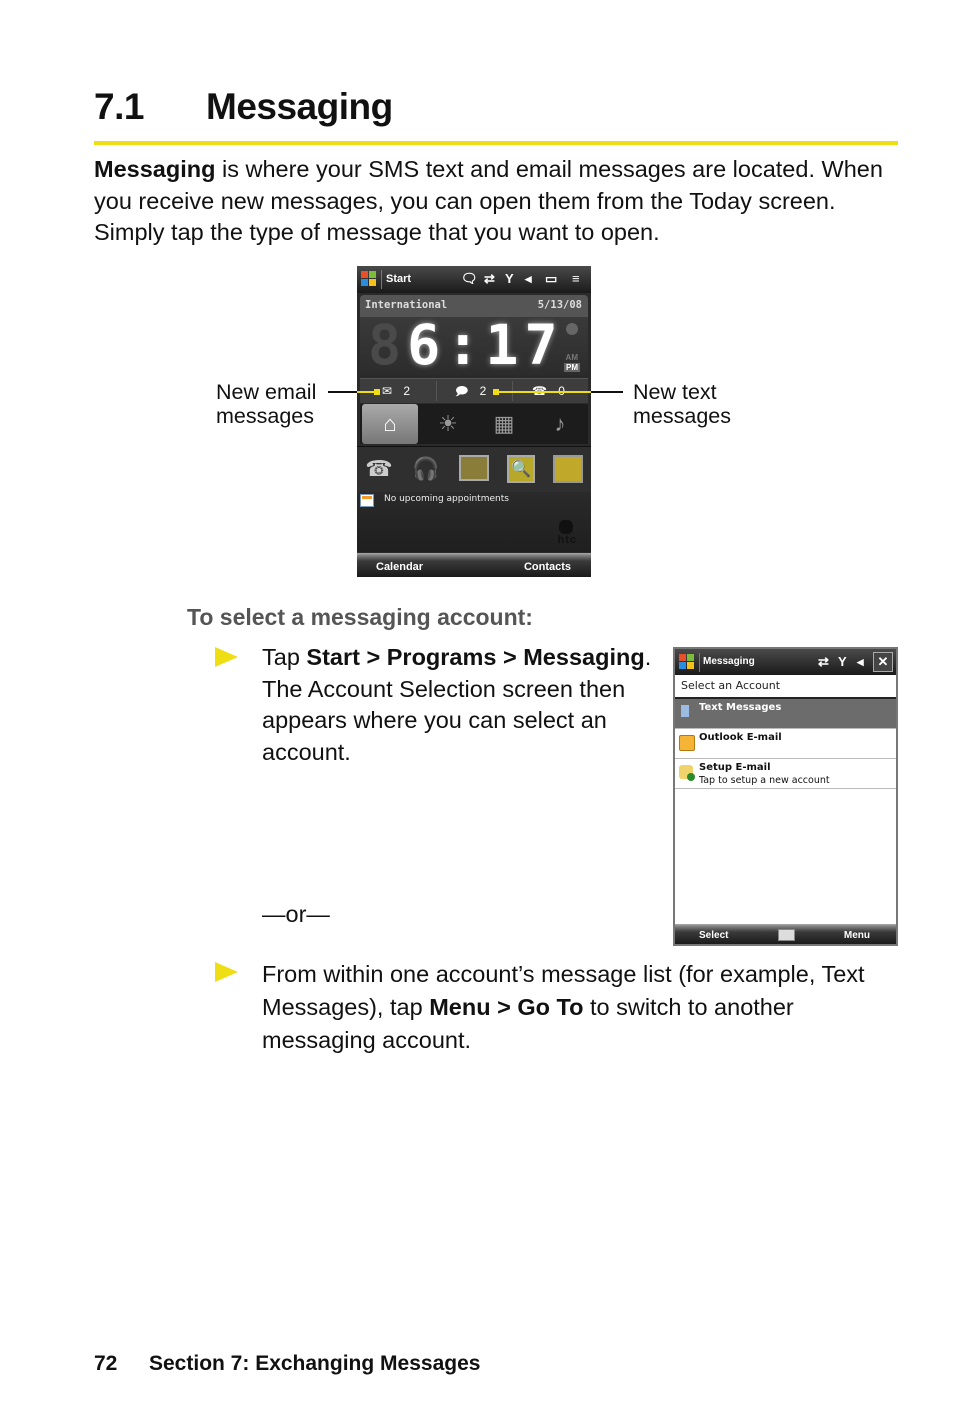 The width and height of the screenshot is (954, 1413). I want to click on account-text-messages: Text Messages, so click(785, 714).